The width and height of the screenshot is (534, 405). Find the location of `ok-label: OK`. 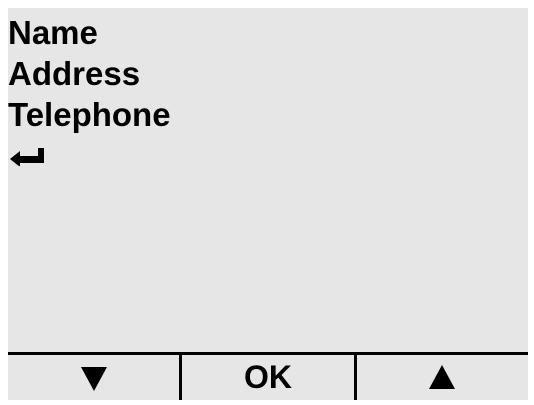

ok-label: OK is located at coordinates (267, 377).